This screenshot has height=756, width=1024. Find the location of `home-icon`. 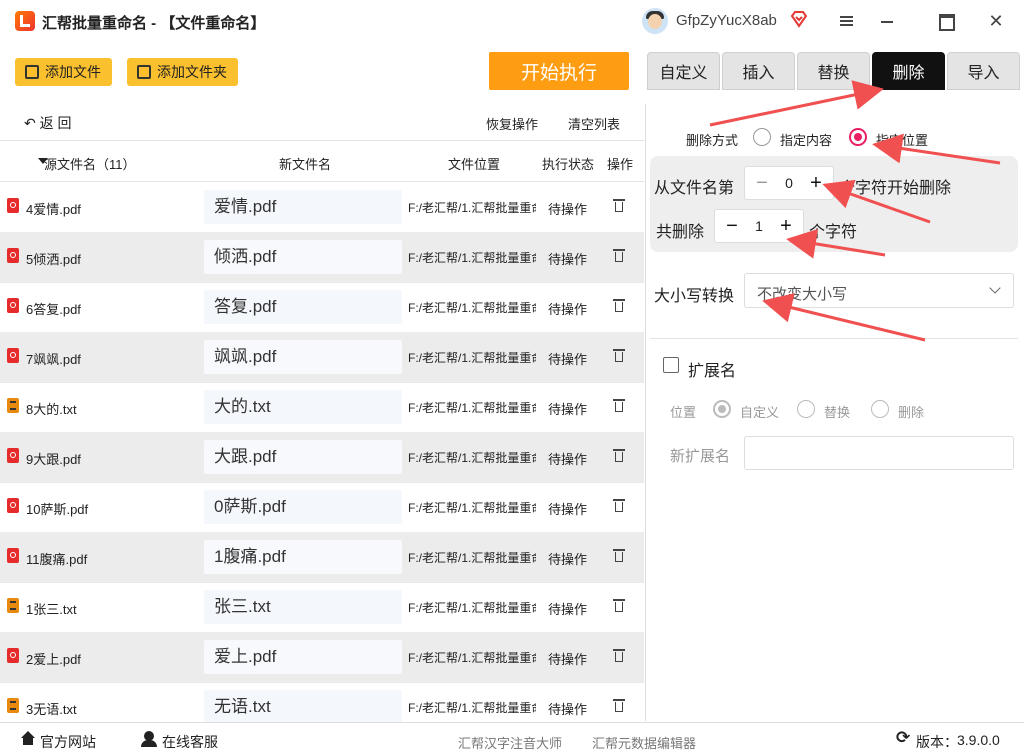

home-icon is located at coordinates (28, 738).